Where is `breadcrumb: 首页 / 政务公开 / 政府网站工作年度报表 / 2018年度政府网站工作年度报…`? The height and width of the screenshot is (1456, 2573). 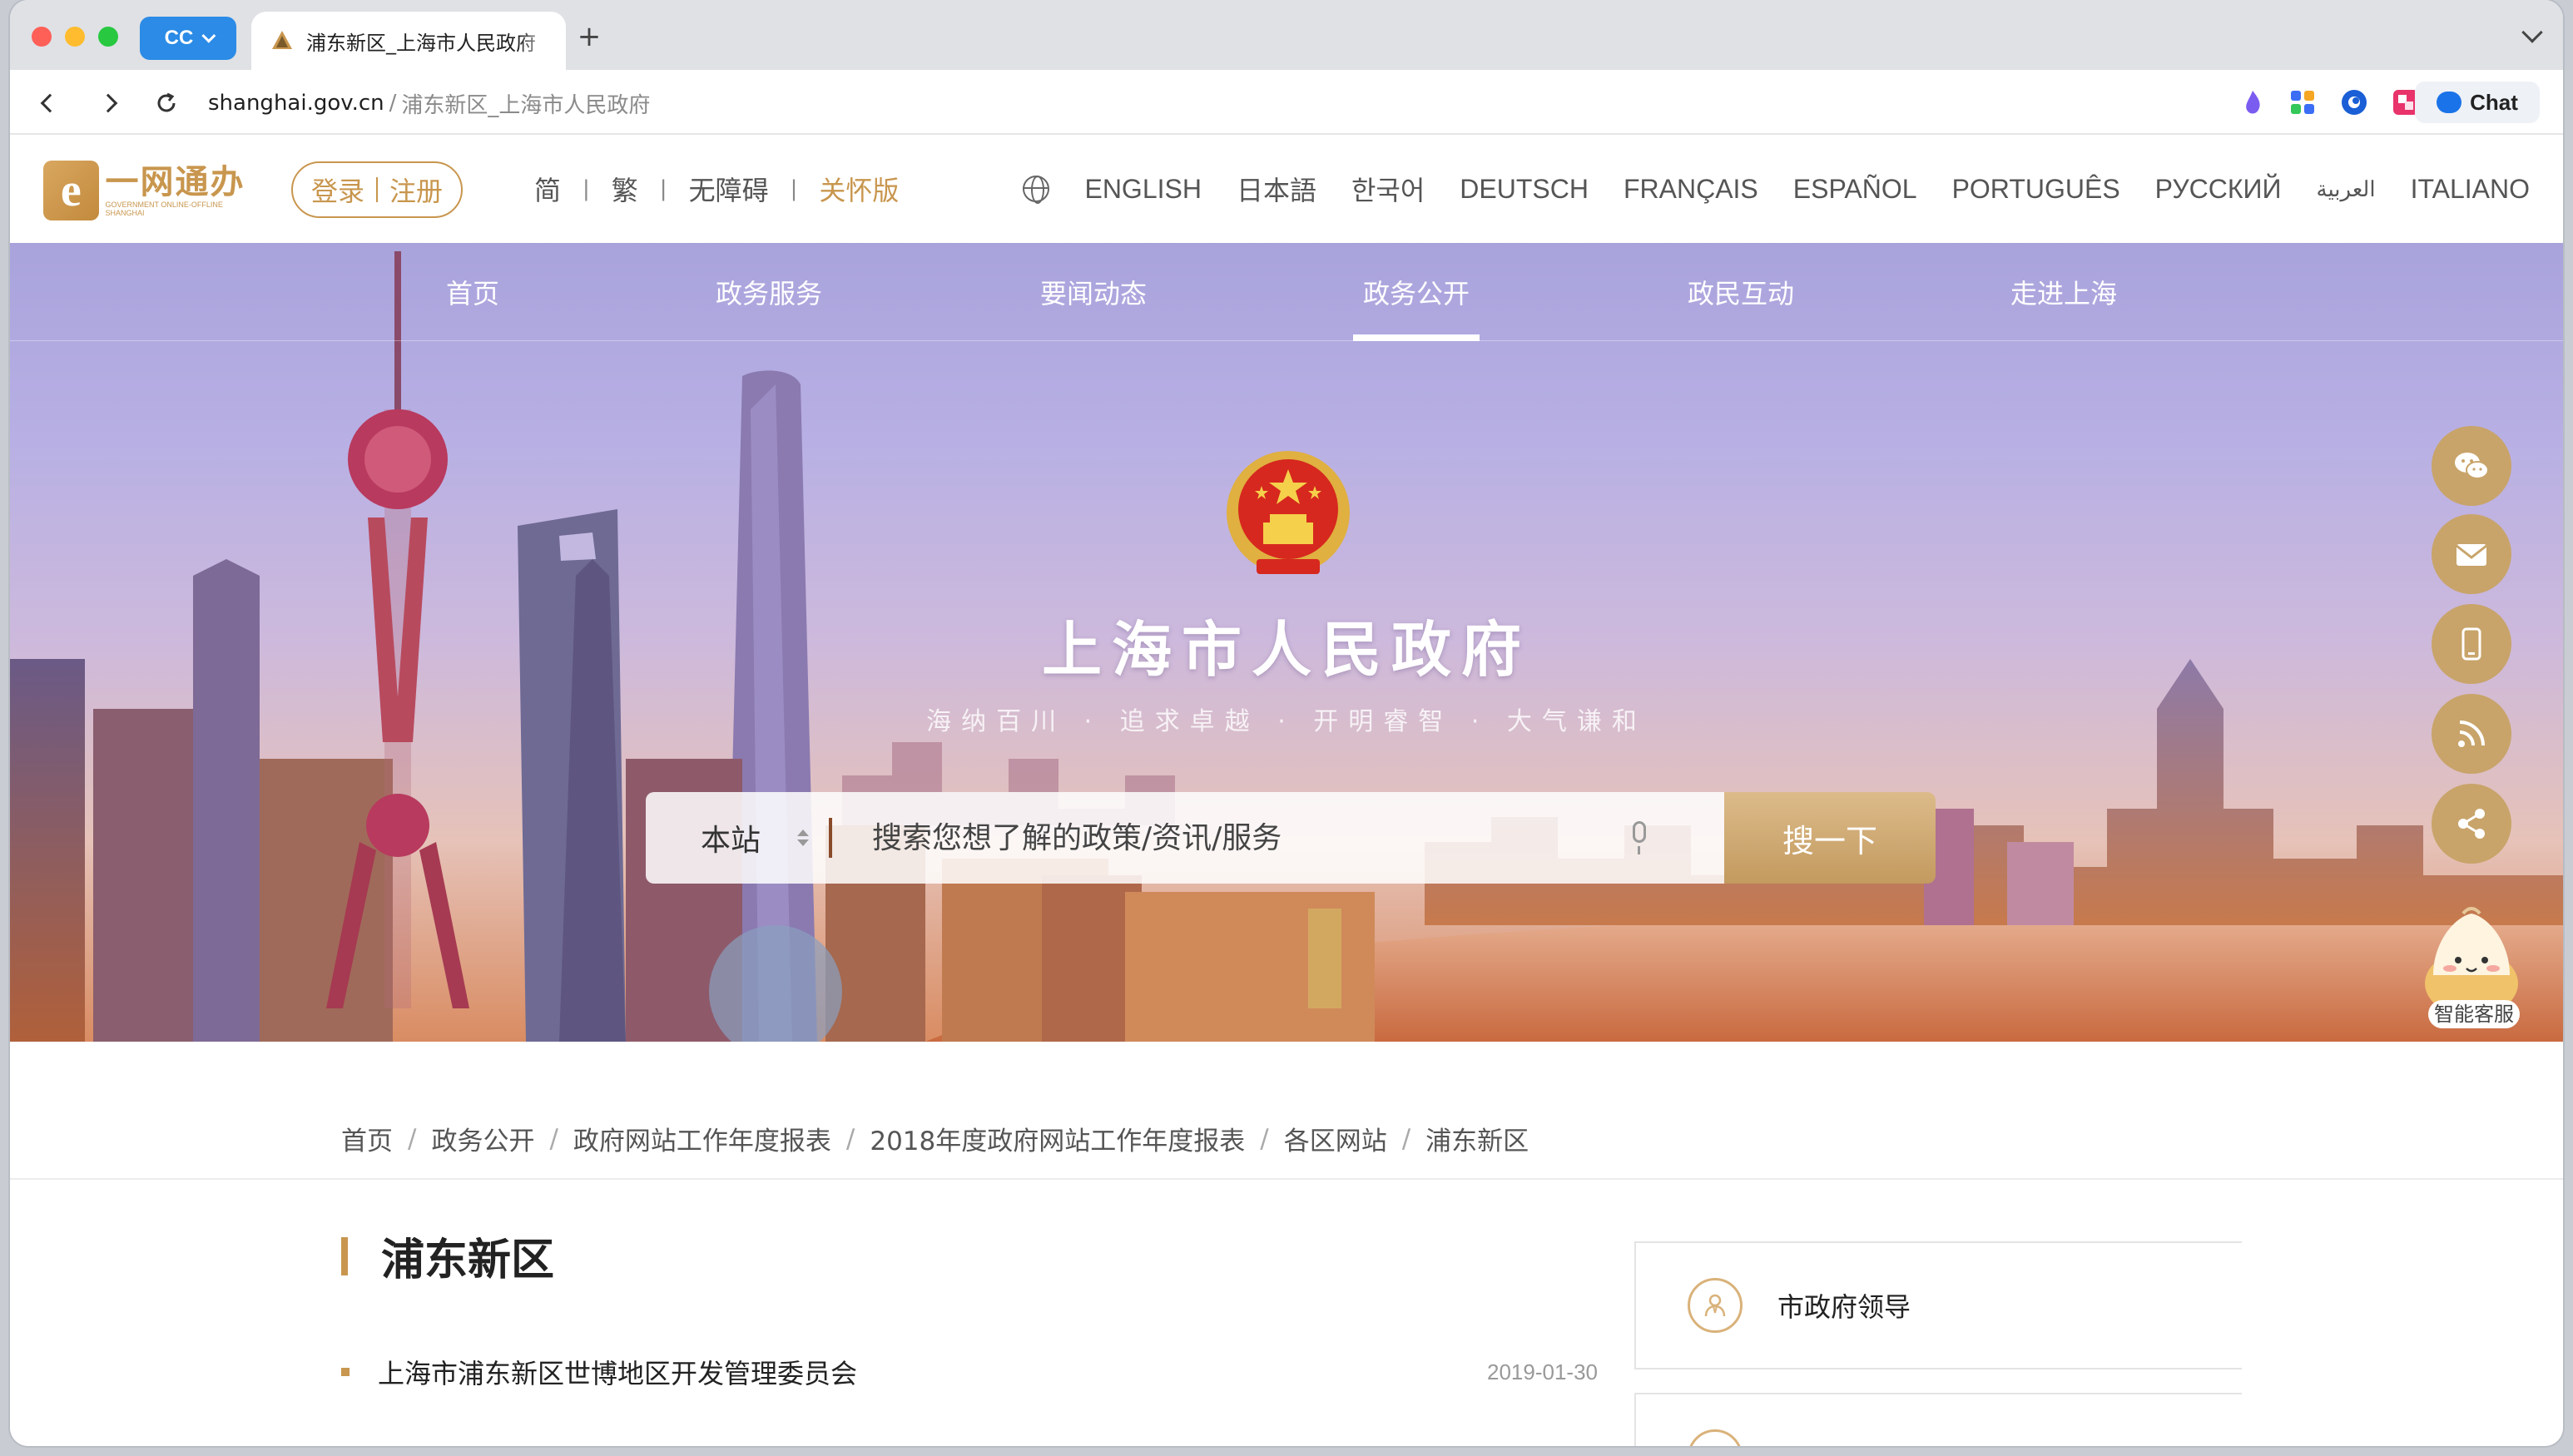
breadcrumb: 首页 / 政务公开 / 政府网站工作年度报表 / 2018年度政府网站工作年度报… is located at coordinates (935, 1138).